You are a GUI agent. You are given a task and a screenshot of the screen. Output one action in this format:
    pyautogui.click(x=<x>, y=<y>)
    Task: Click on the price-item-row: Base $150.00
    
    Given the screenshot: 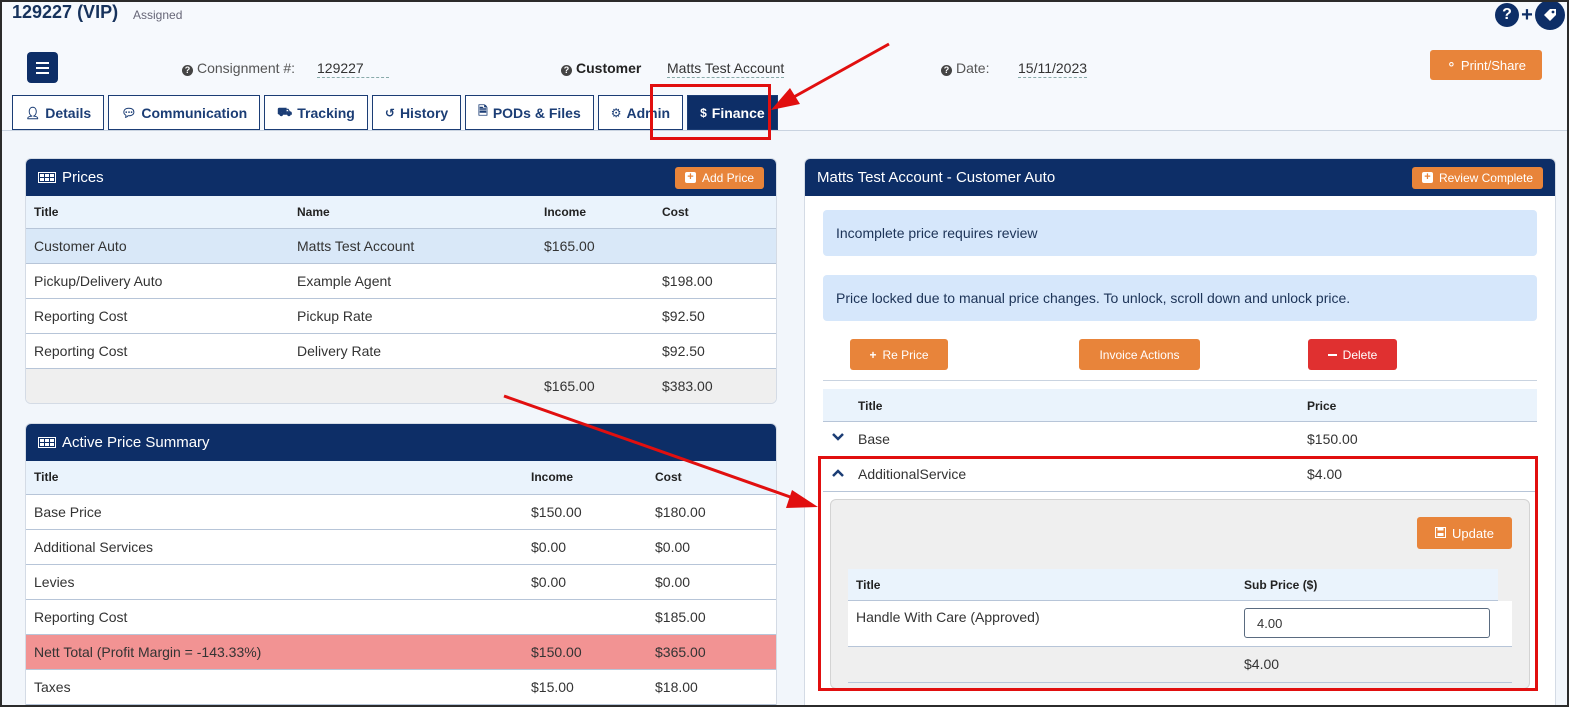 What is the action you would take?
    pyautogui.click(x=1180, y=439)
    